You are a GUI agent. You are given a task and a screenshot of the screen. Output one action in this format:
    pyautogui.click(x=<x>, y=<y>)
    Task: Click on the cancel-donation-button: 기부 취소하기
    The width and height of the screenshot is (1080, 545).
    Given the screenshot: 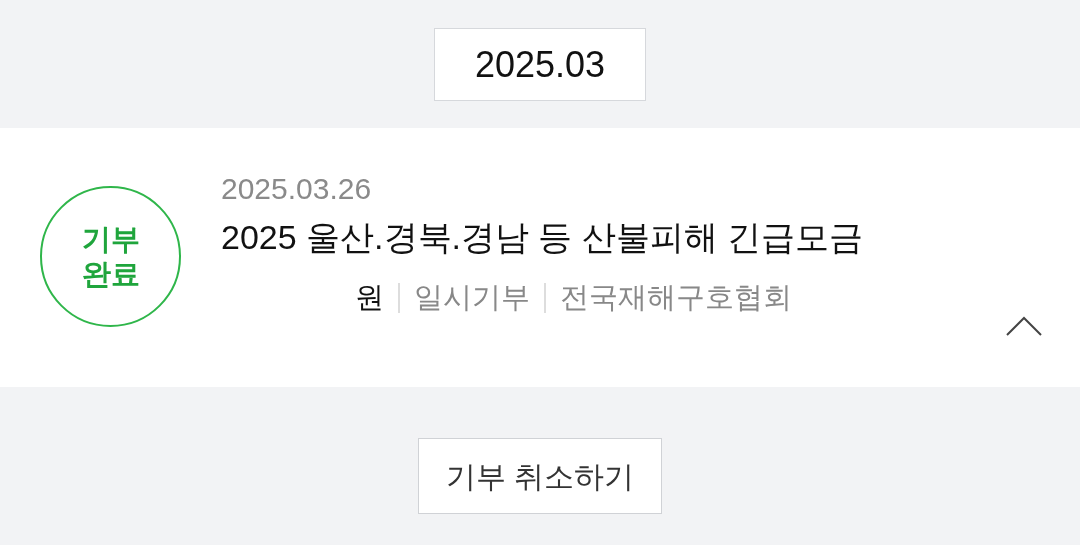 What is the action you would take?
    pyautogui.click(x=540, y=476)
    